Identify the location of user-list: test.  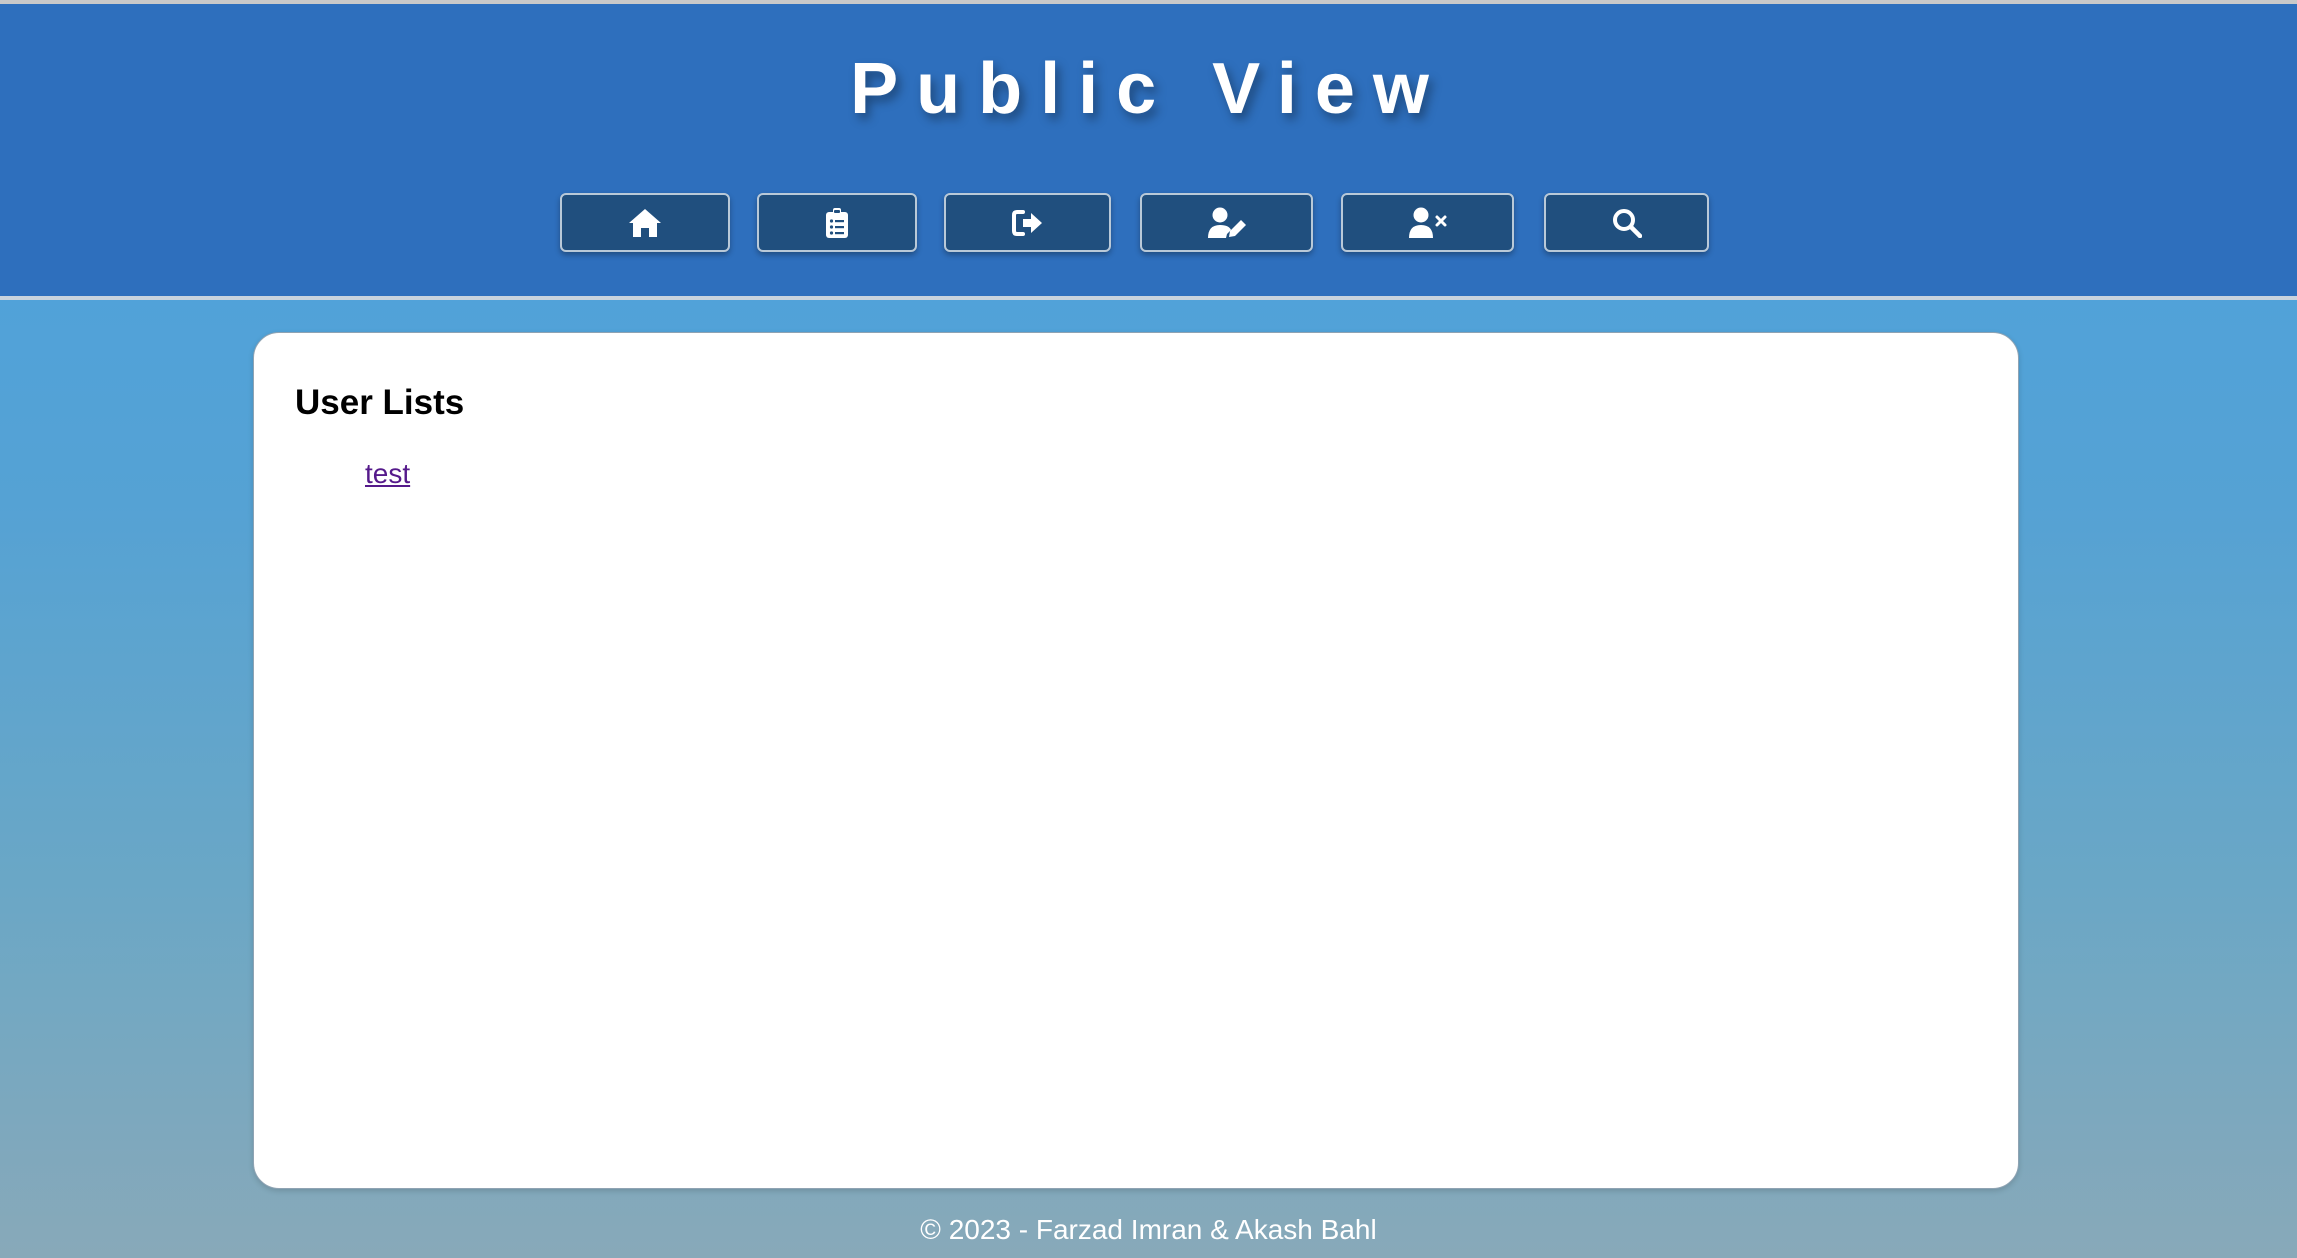
(332, 474).